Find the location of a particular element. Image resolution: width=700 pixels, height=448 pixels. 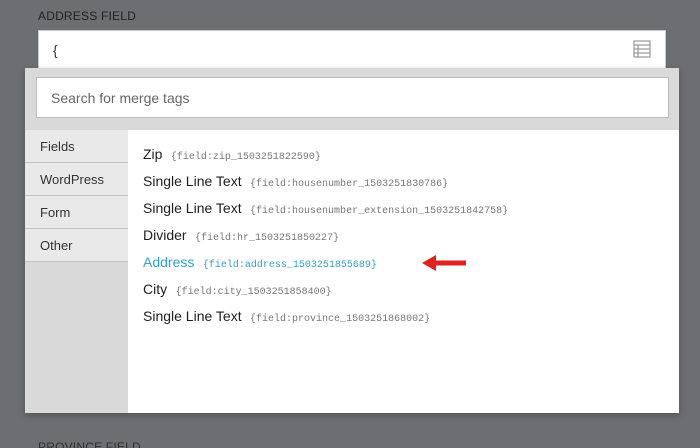

merge-tag-label: Address is located at coordinates (169, 262).